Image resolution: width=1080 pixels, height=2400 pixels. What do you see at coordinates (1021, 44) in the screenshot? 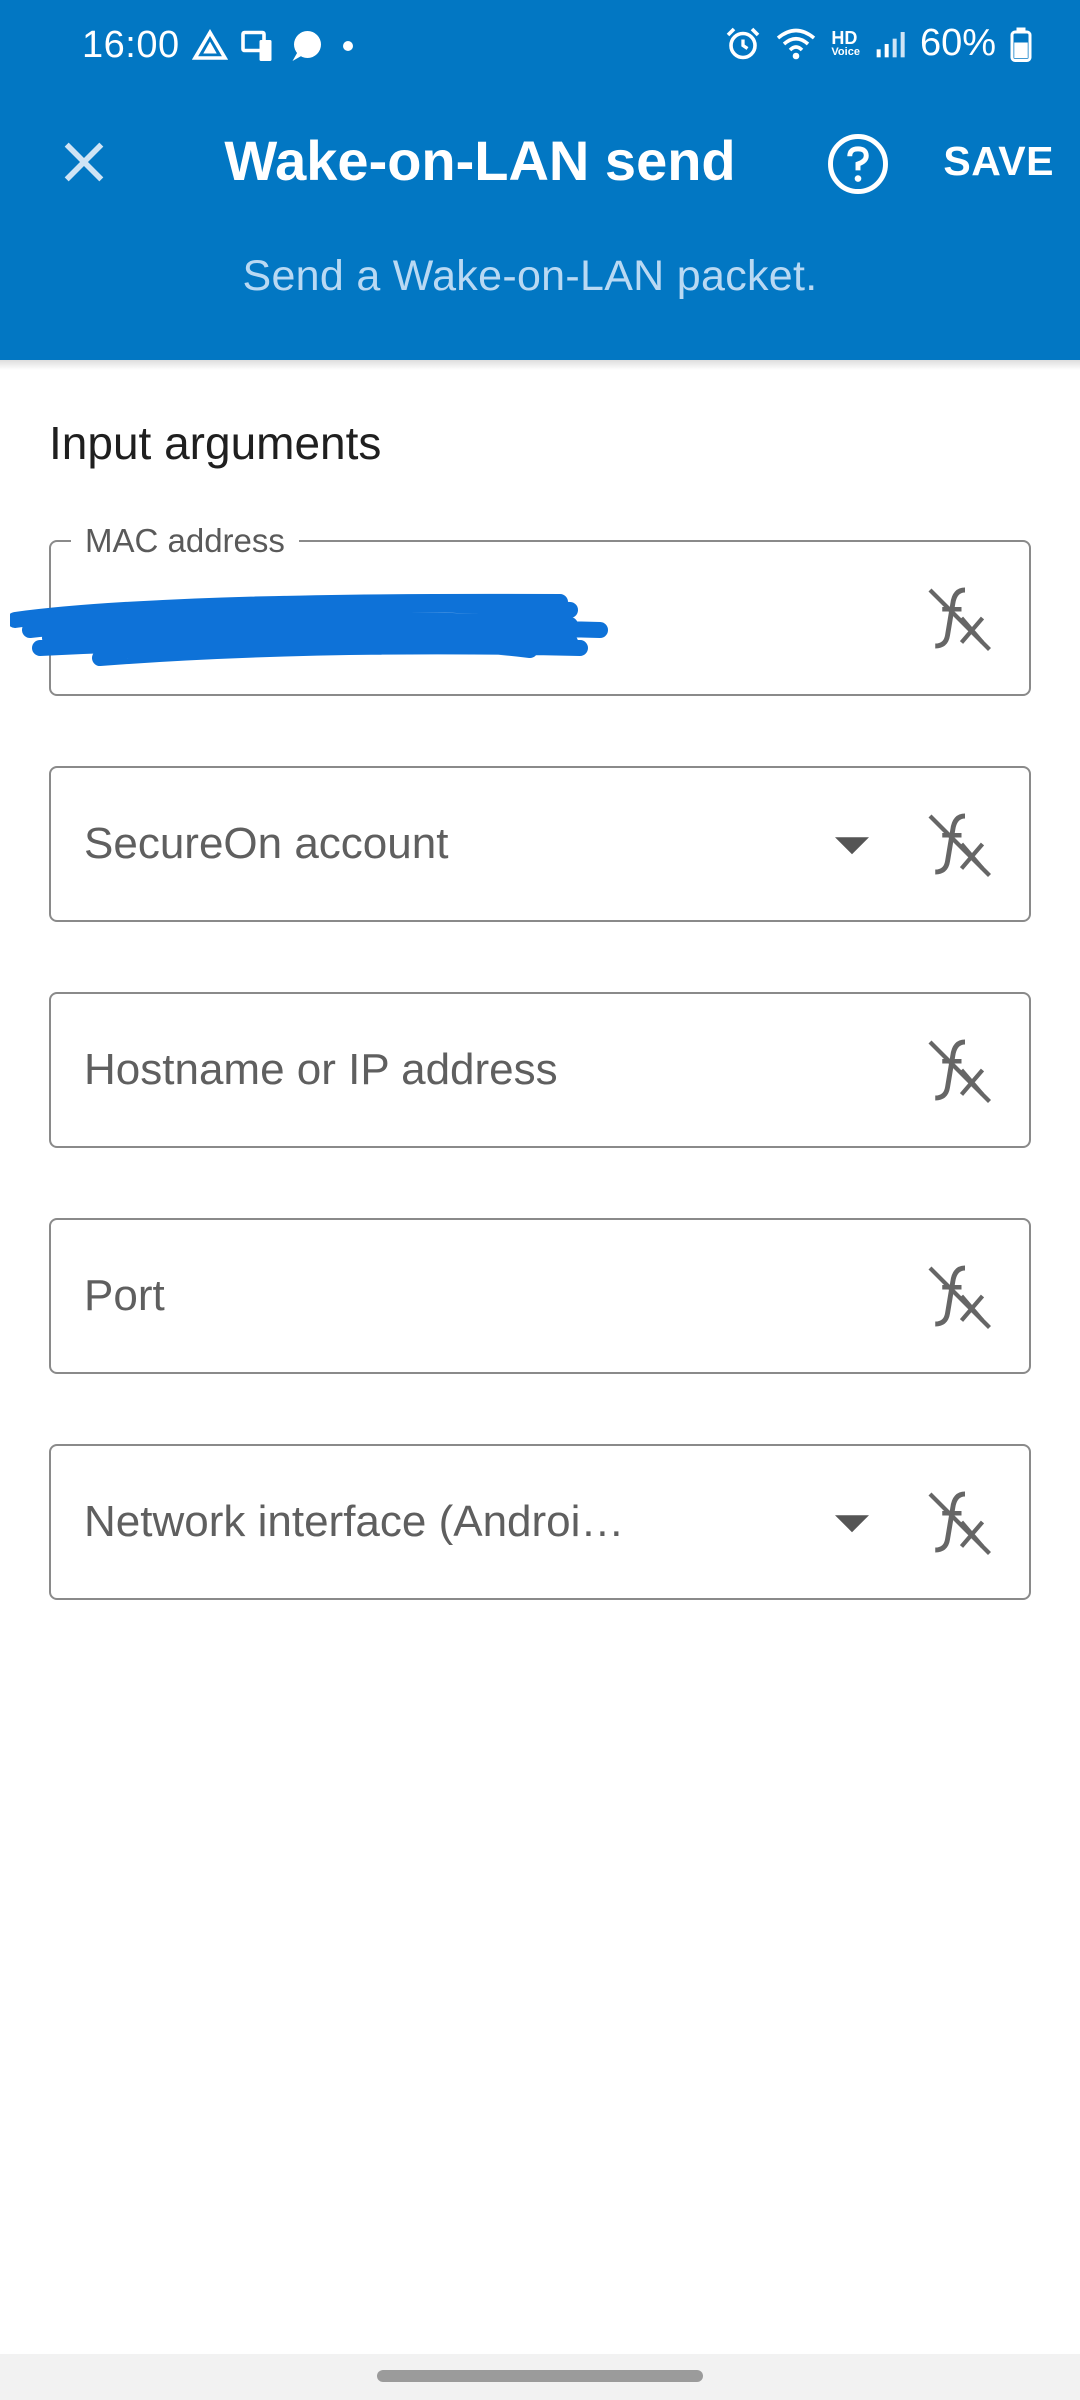
I see `battery-icon` at bounding box center [1021, 44].